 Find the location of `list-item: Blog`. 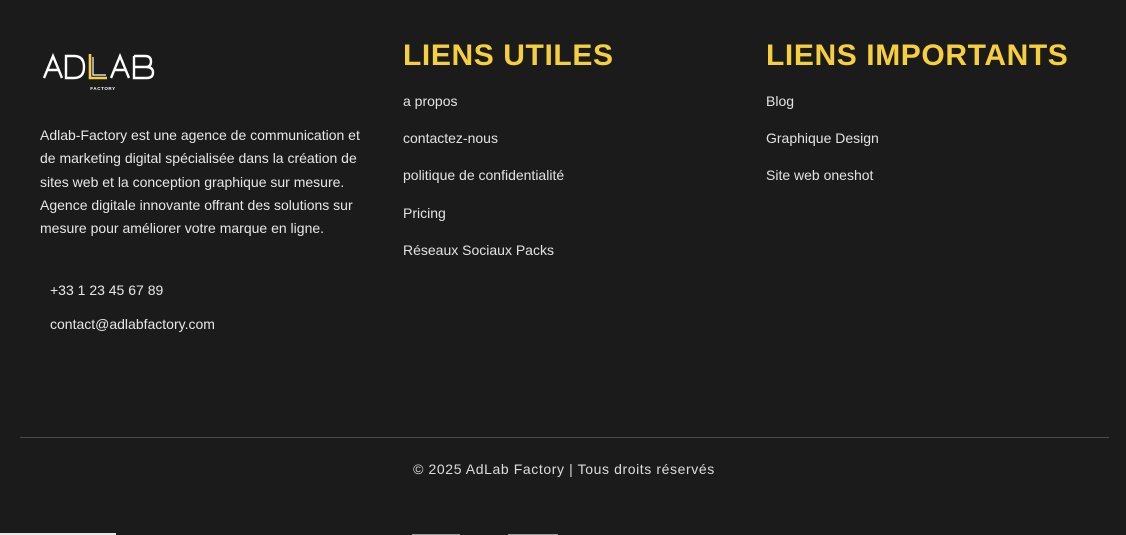

list-item: Blog is located at coordinates (917, 109).